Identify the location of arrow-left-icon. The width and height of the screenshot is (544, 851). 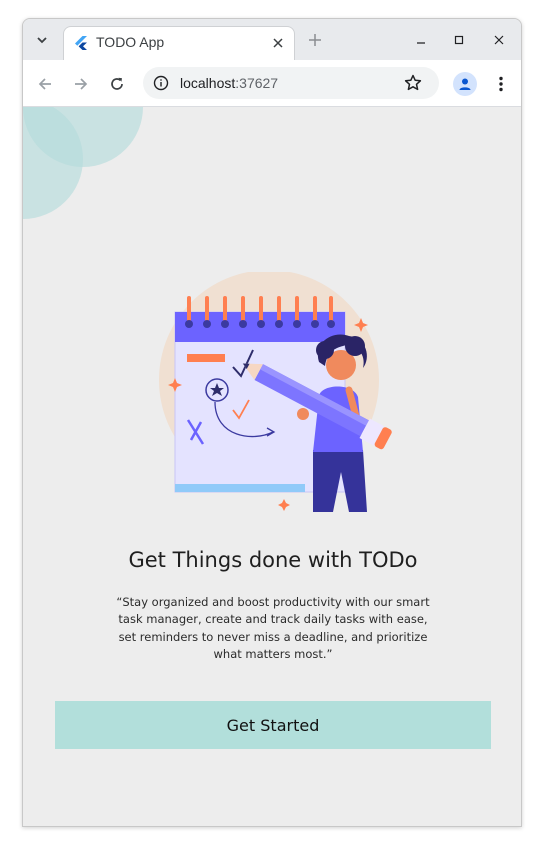
(44, 84).